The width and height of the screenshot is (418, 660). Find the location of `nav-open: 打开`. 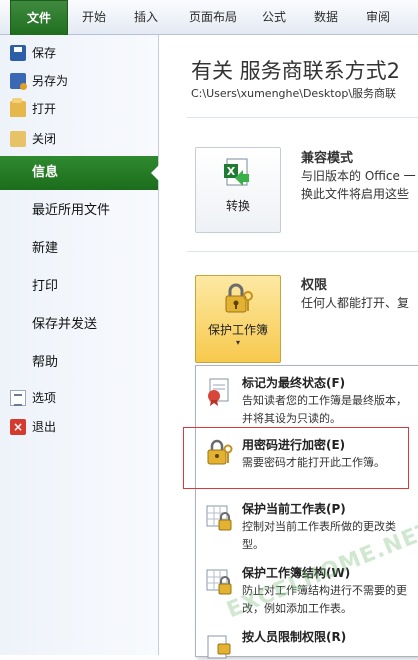

nav-open: 打开 is located at coordinates (33, 109).